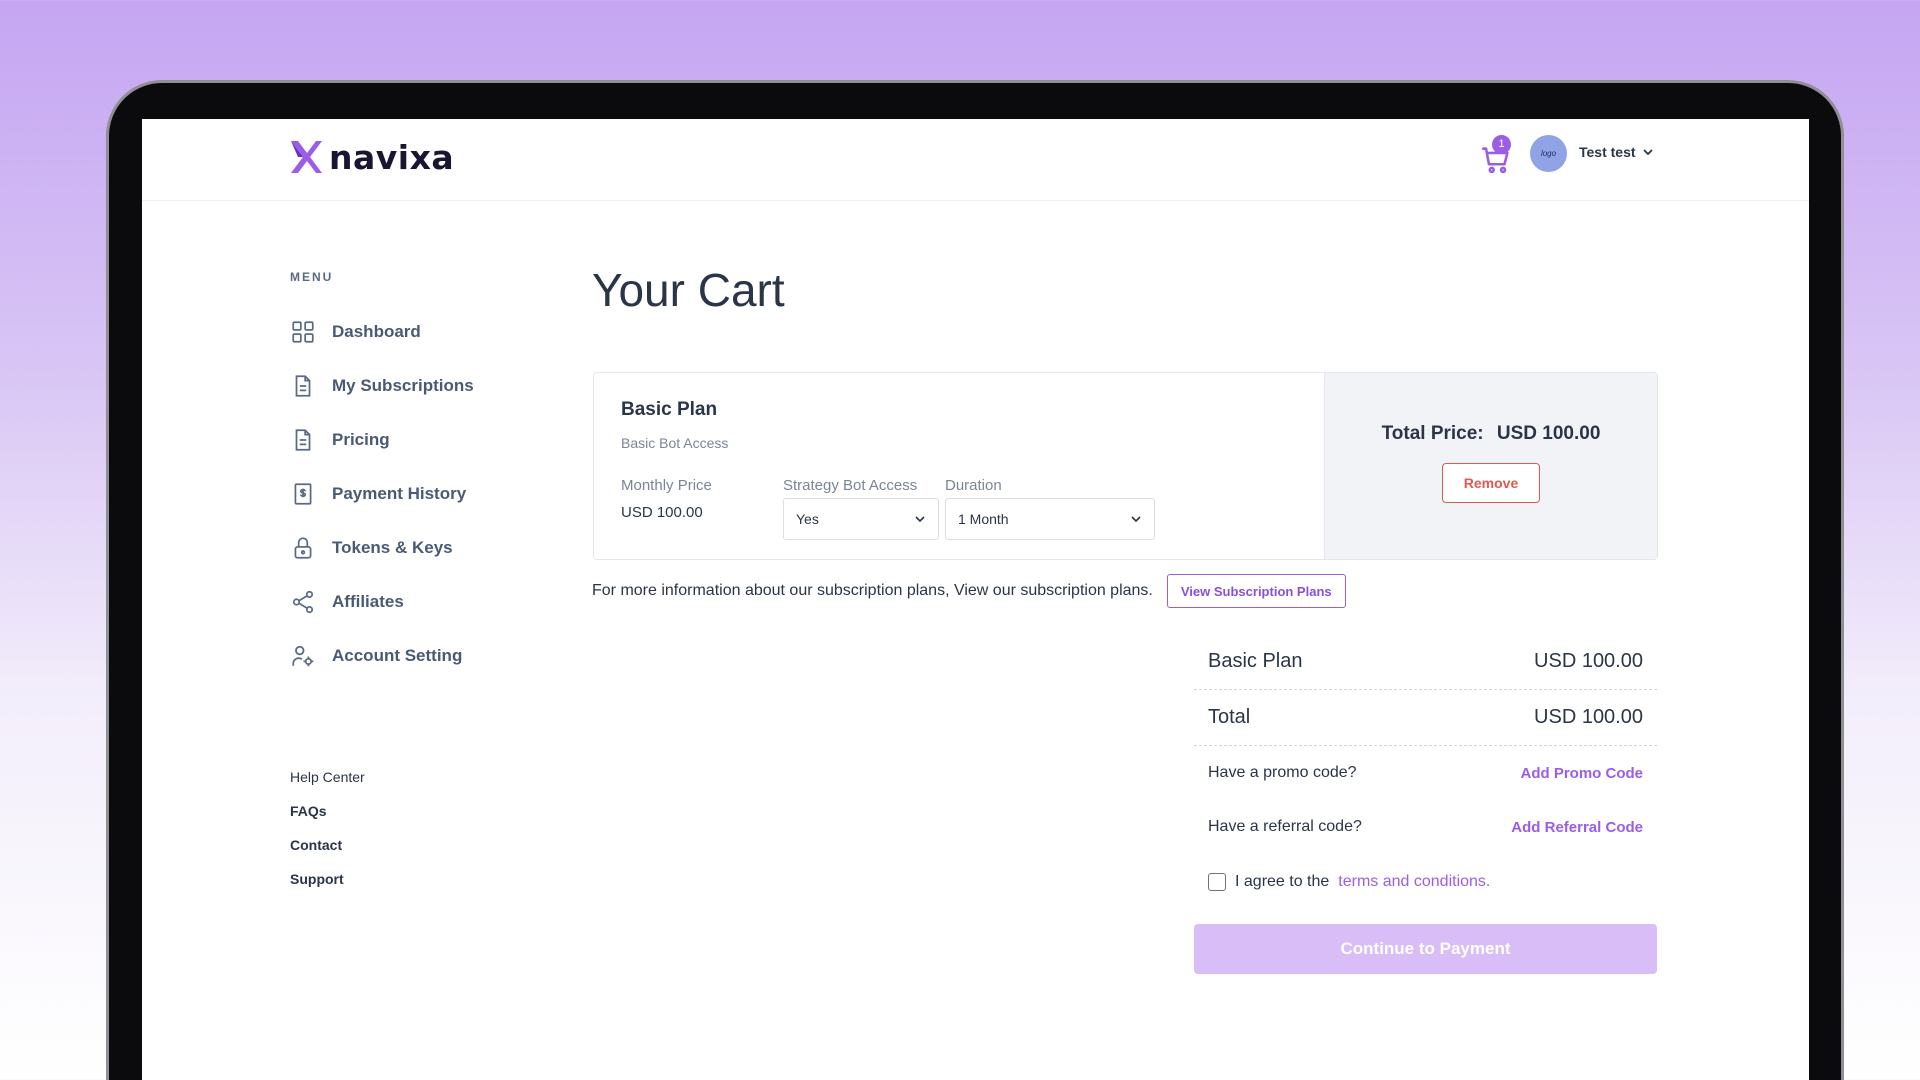 The height and width of the screenshot is (1080, 1920). I want to click on summary-total-value: USD 100.00, so click(1588, 717).